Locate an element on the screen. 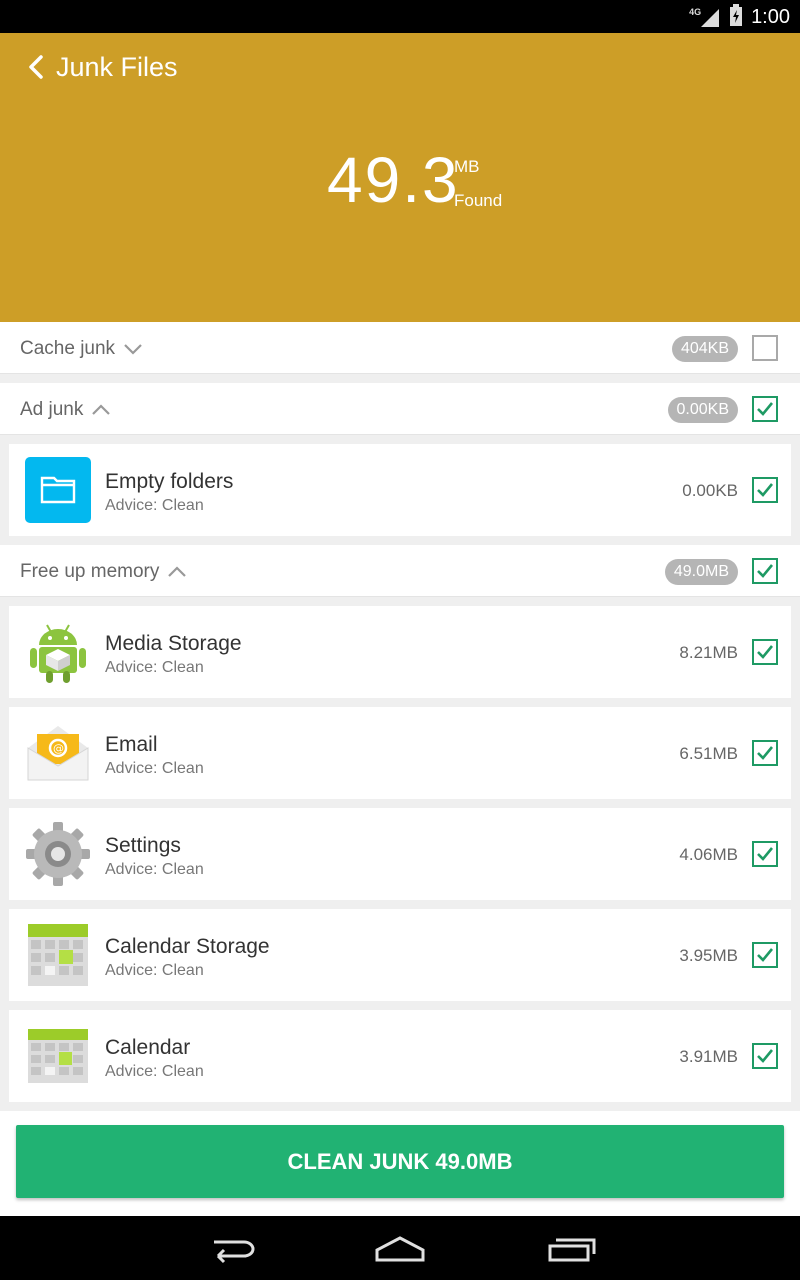  back-icon is located at coordinates (230, 1248).